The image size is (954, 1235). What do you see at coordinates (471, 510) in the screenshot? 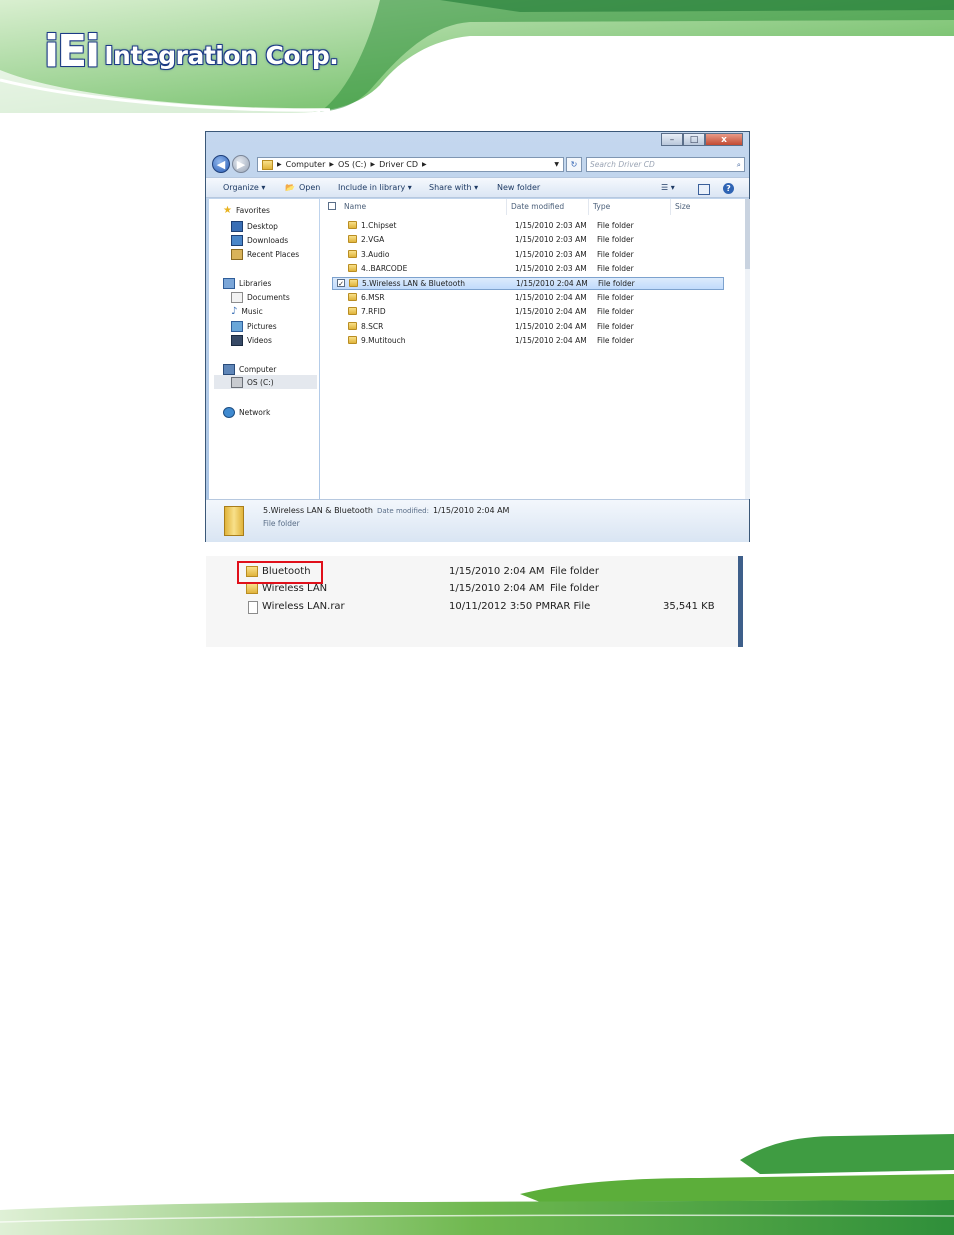
I see `details-date: 1/15/2010 2:04 AM` at bounding box center [471, 510].